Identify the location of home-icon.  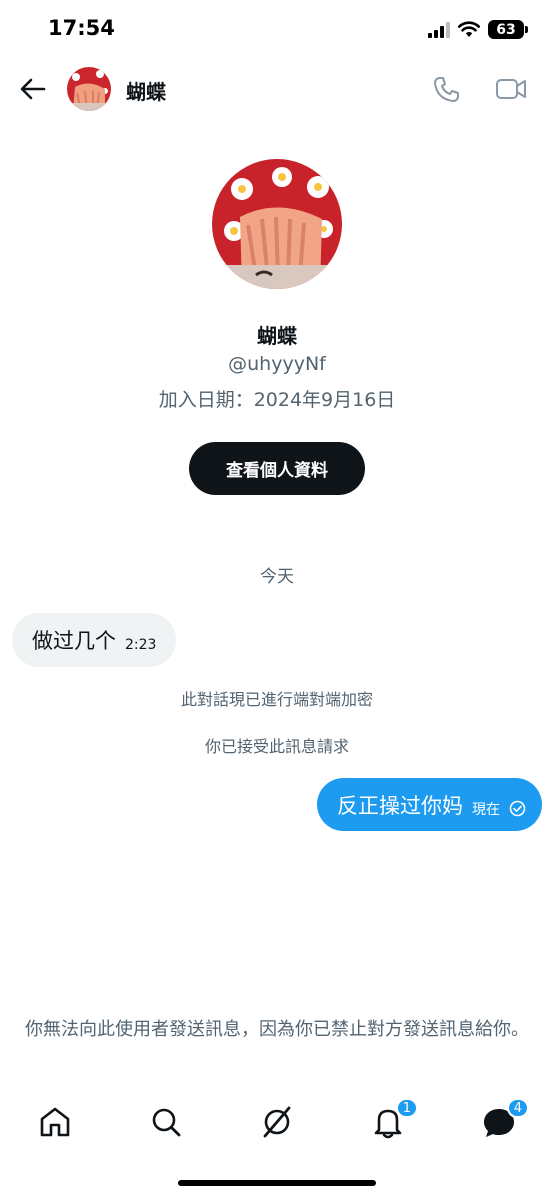
(55, 1122).